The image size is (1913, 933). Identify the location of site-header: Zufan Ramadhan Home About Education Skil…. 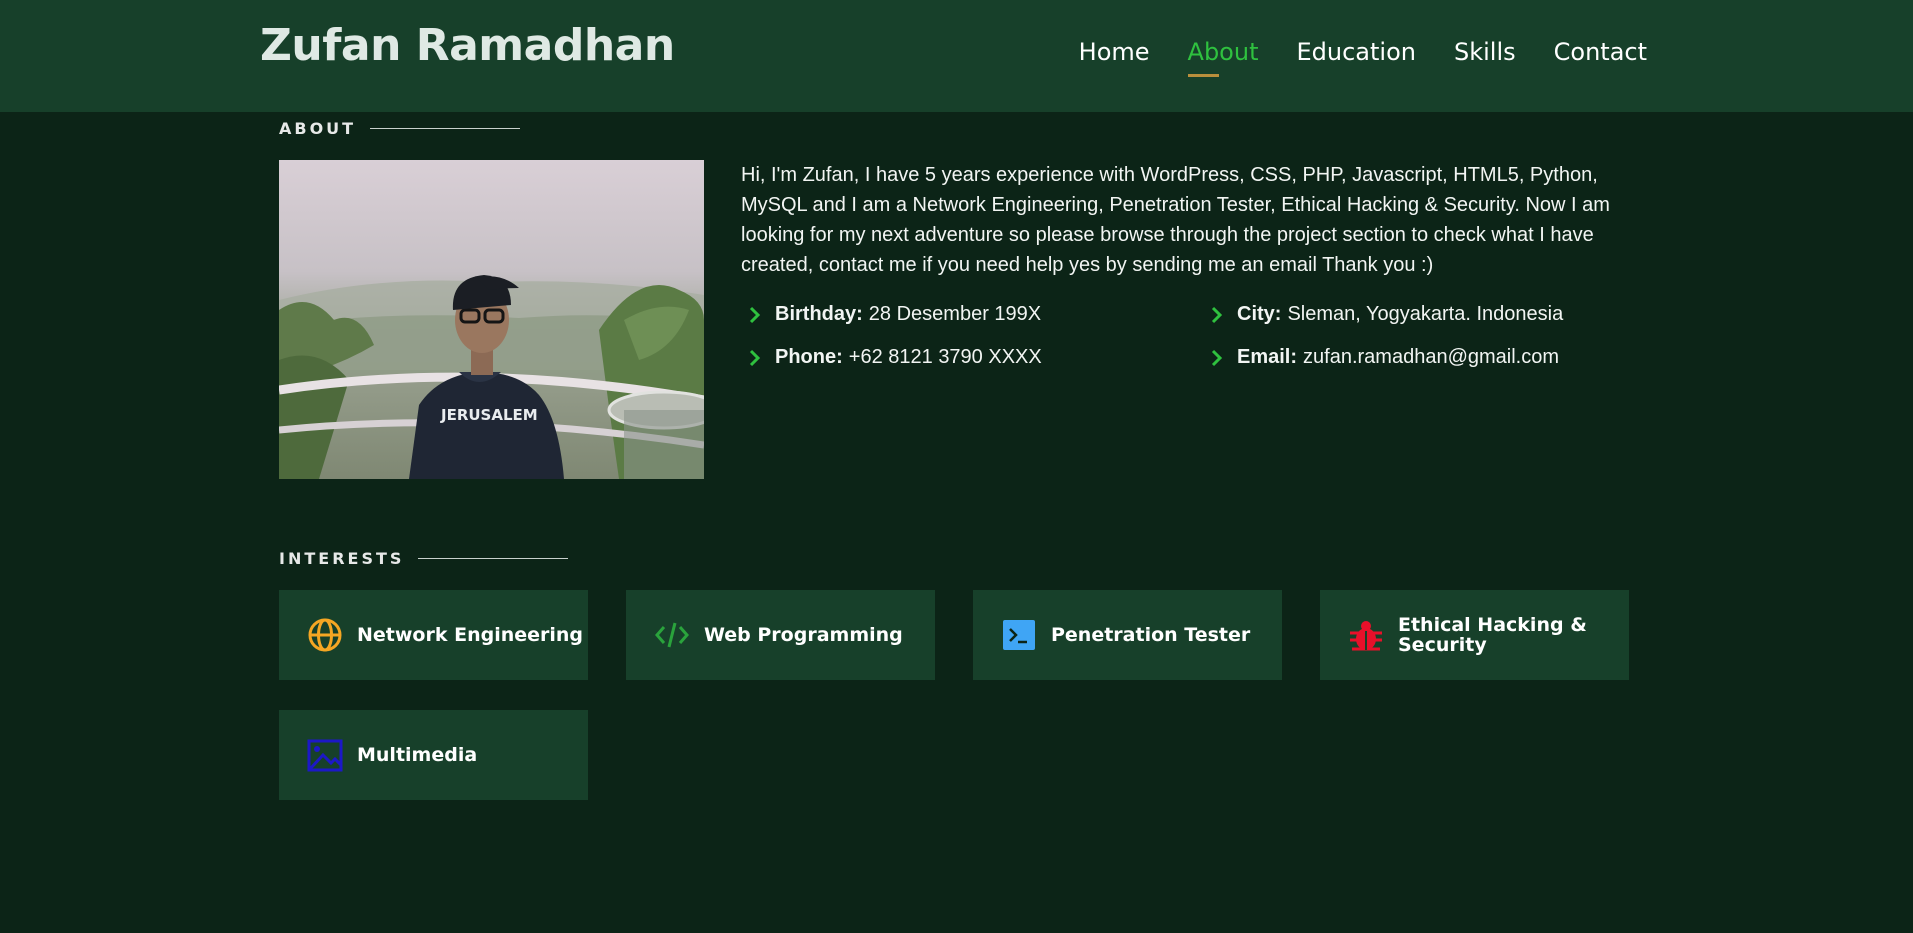
(956, 56).